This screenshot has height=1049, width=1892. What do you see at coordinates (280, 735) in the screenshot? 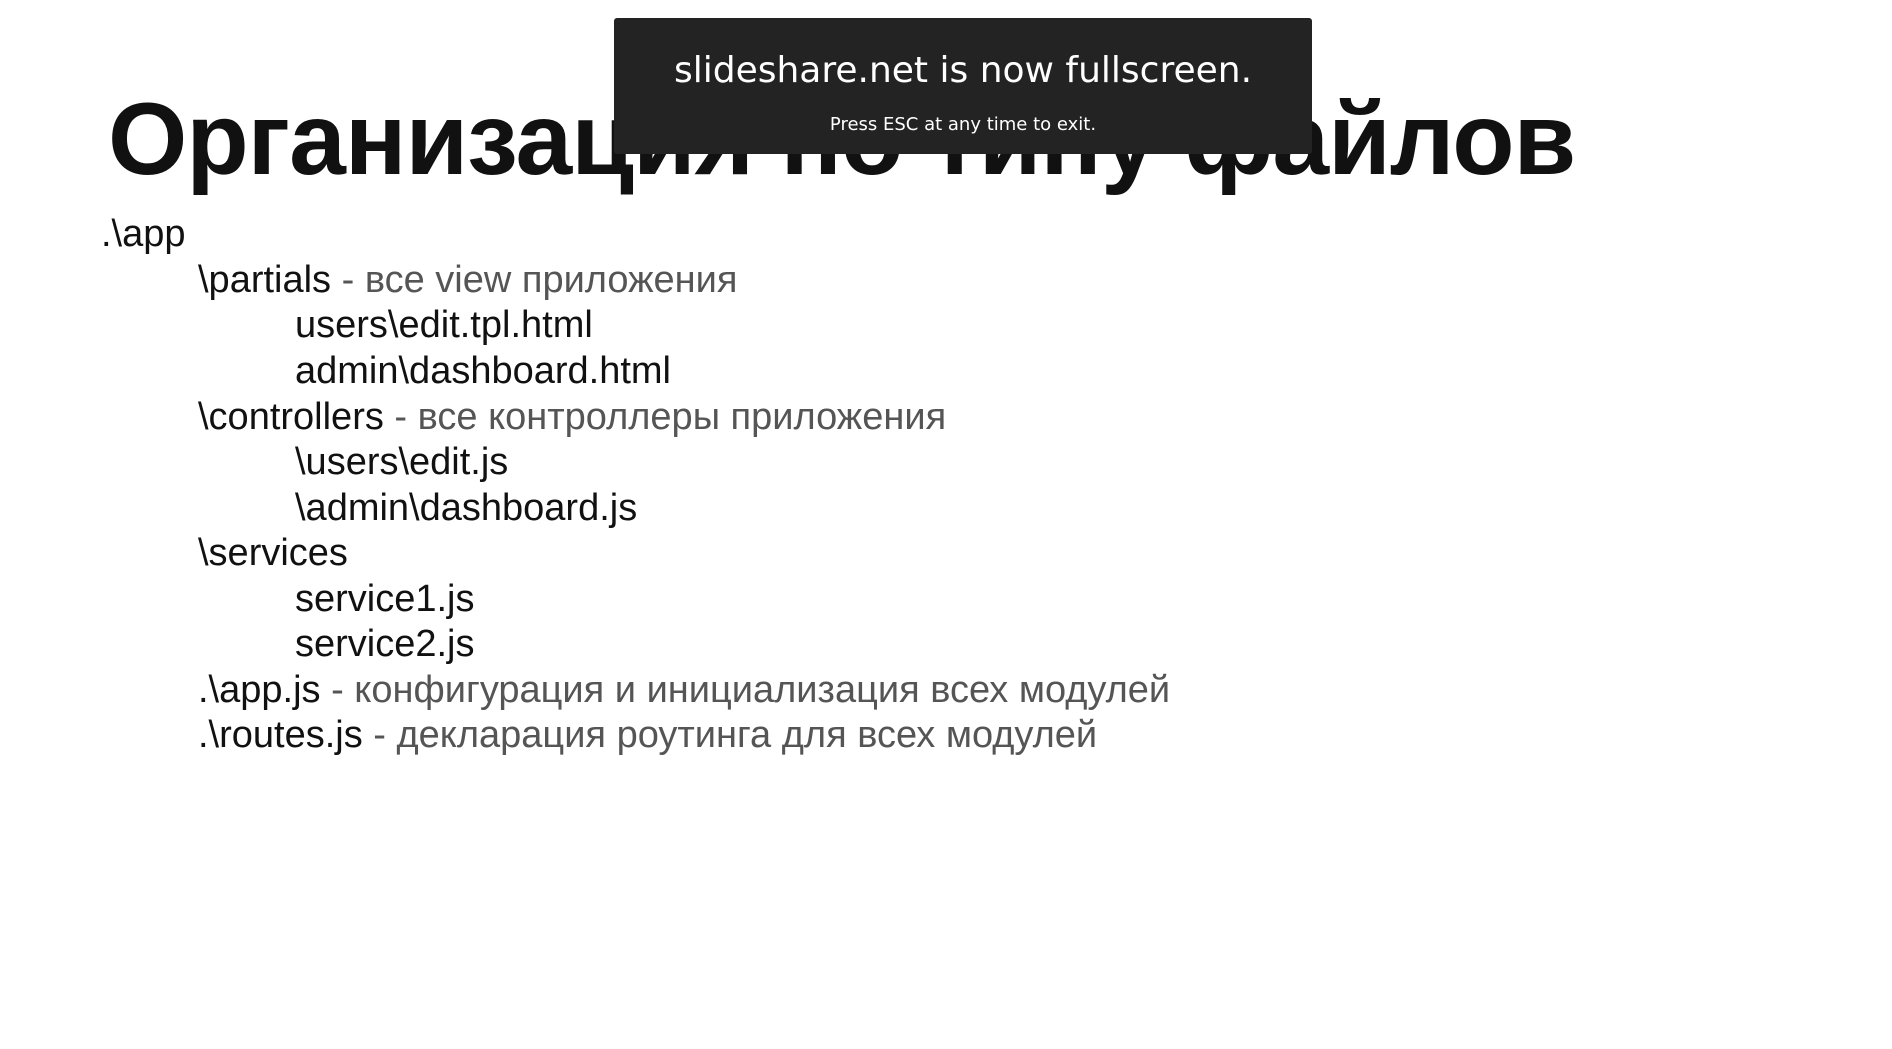
I see `tree-path: .\routes.js` at bounding box center [280, 735].